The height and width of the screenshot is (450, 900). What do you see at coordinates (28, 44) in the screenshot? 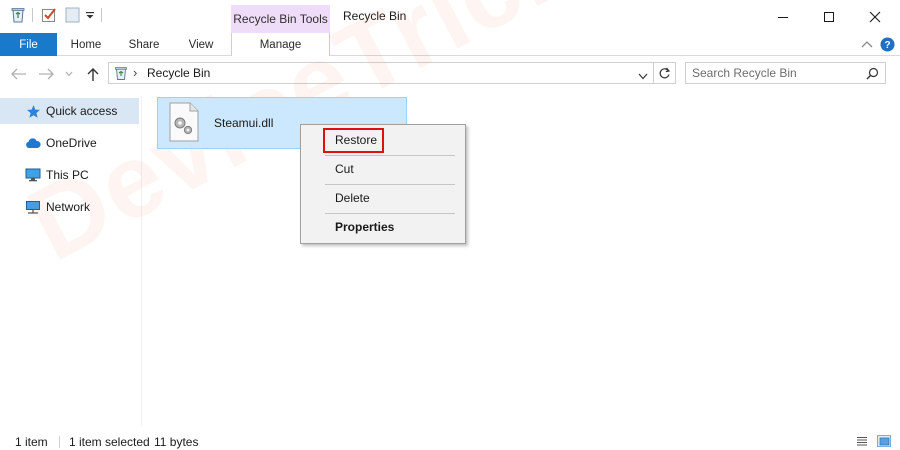
I see `tab-file: File` at bounding box center [28, 44].